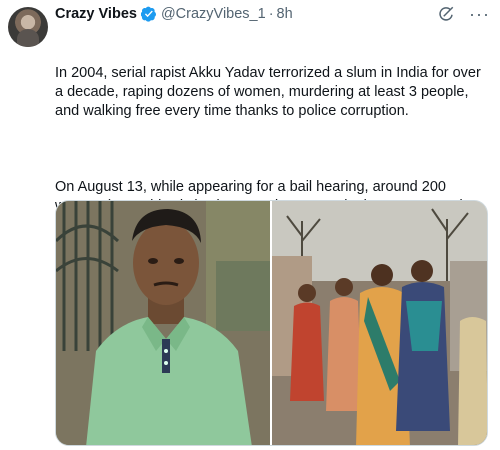 The image size is (500, 450). I want to click on grok-icon, so click(446, 14).